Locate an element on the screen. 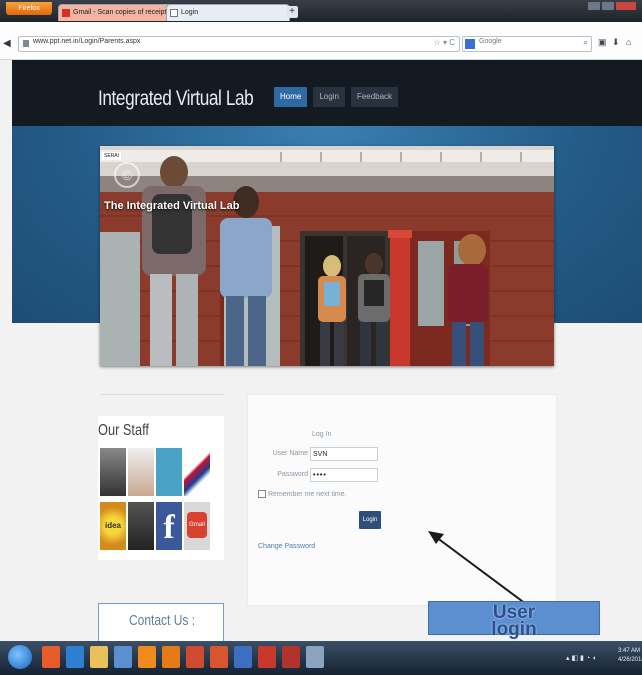 The width and height of the screenshot is (642, 675). page-icon is located at coordinates (174, 13).